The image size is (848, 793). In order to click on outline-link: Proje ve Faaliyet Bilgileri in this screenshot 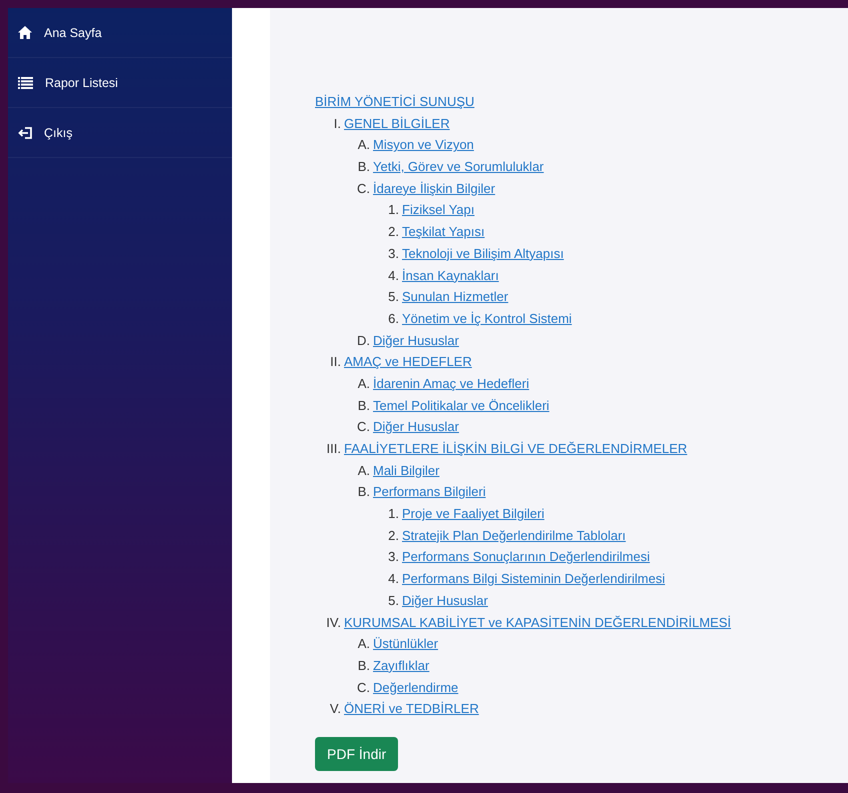, I will do `click(473, 514)`.